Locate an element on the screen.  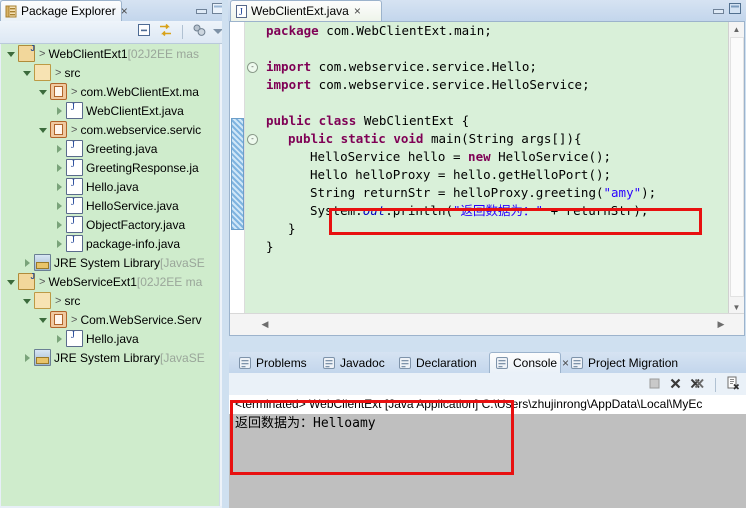
scroll-down-icon: ▼ is located at coordinates (736, 307).